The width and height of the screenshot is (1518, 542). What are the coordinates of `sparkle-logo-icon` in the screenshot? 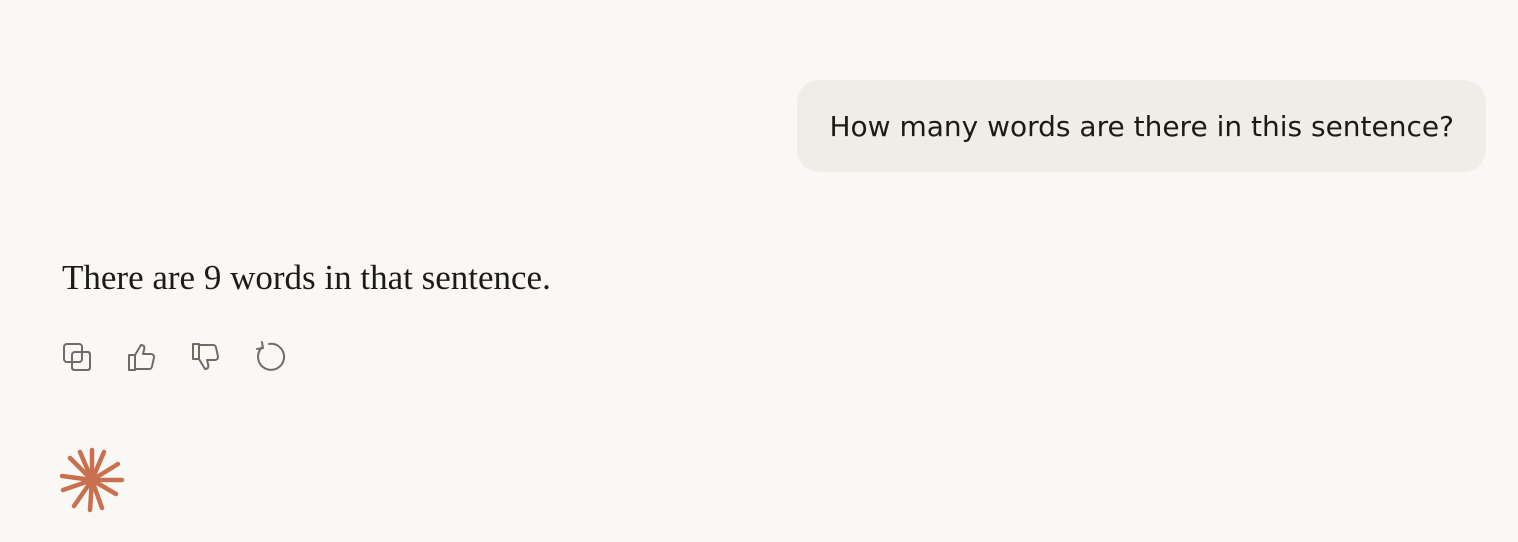 It's located at (92, 480).